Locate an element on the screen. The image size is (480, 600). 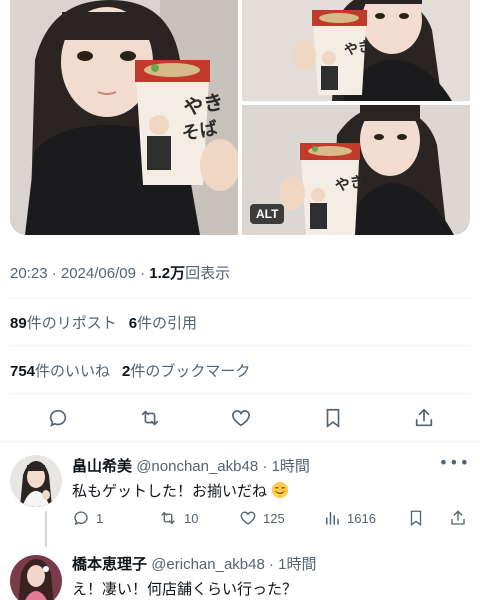
reply-header: 橋本恵理子 @erichan_akb48 · 1時間 is located at coordinates (194, 563).